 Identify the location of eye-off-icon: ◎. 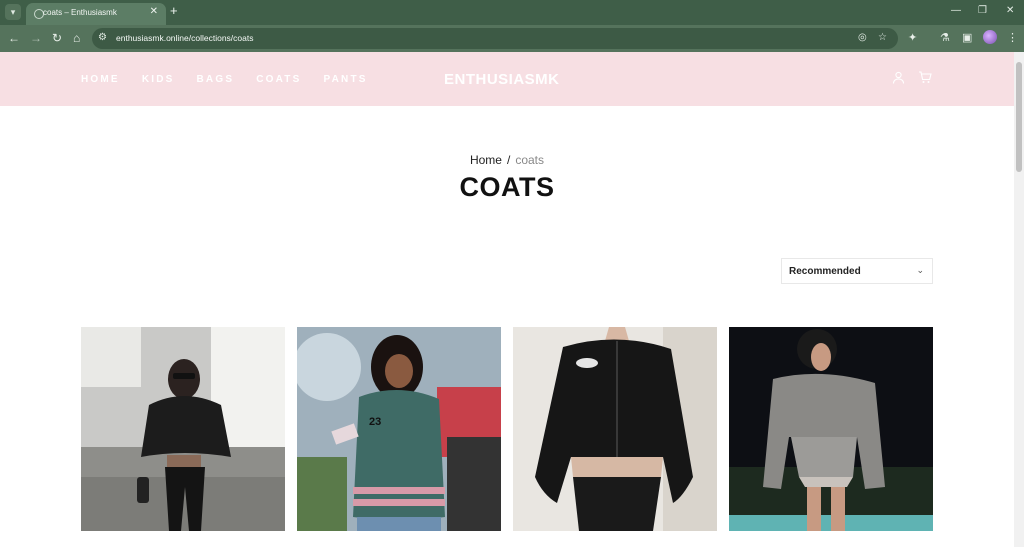
(862, 37).